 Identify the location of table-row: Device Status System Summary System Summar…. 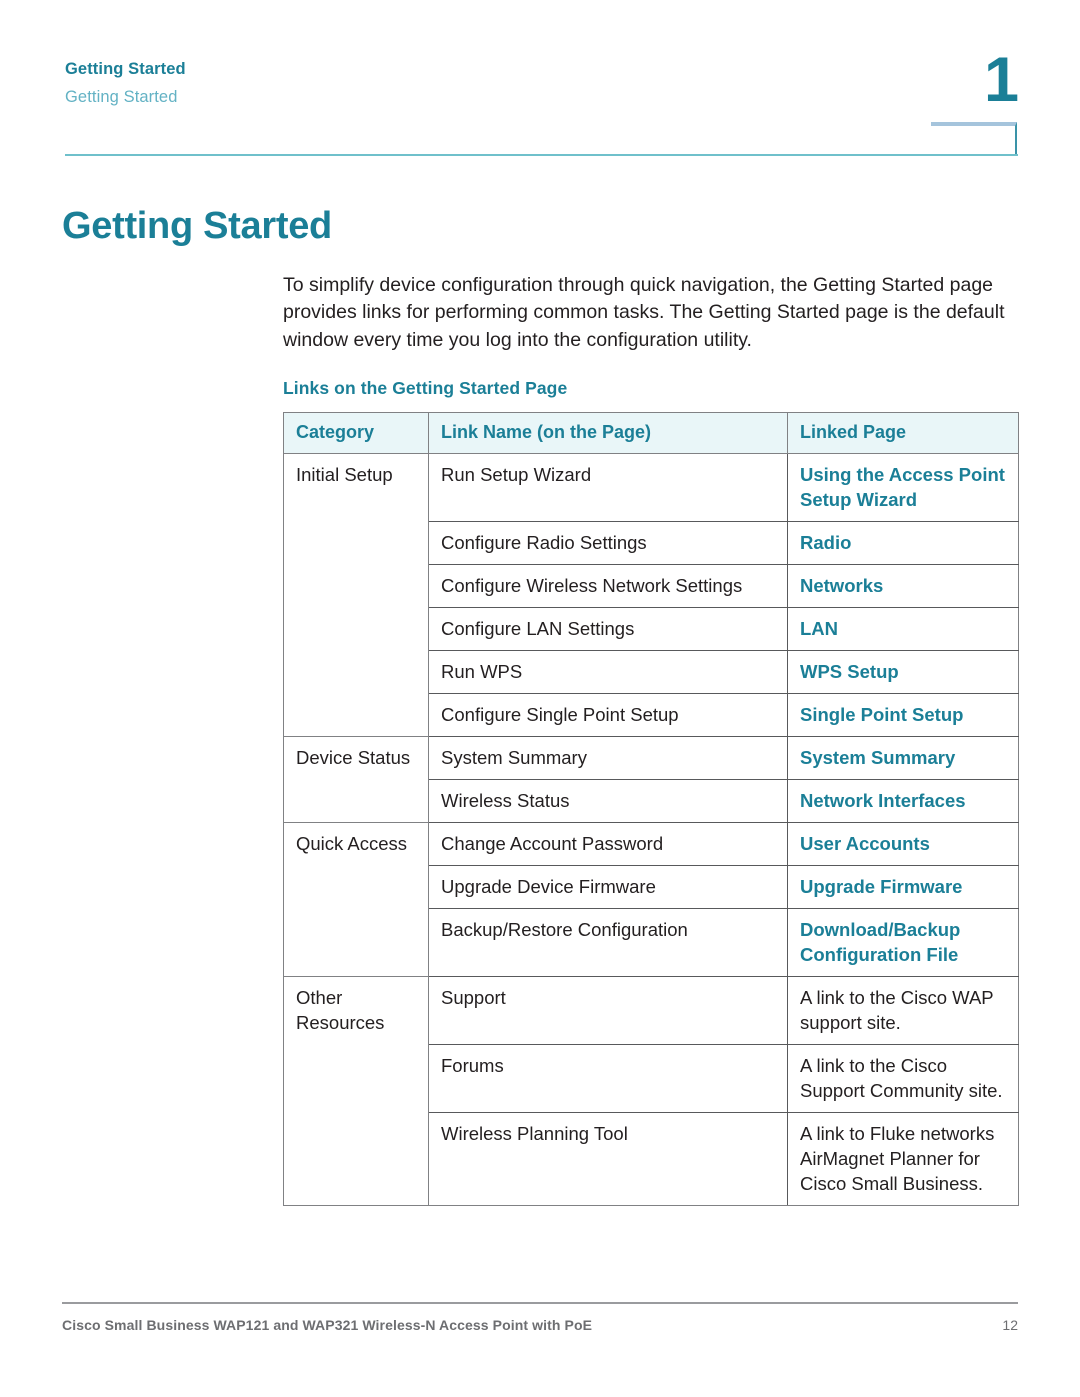
(651, 779).